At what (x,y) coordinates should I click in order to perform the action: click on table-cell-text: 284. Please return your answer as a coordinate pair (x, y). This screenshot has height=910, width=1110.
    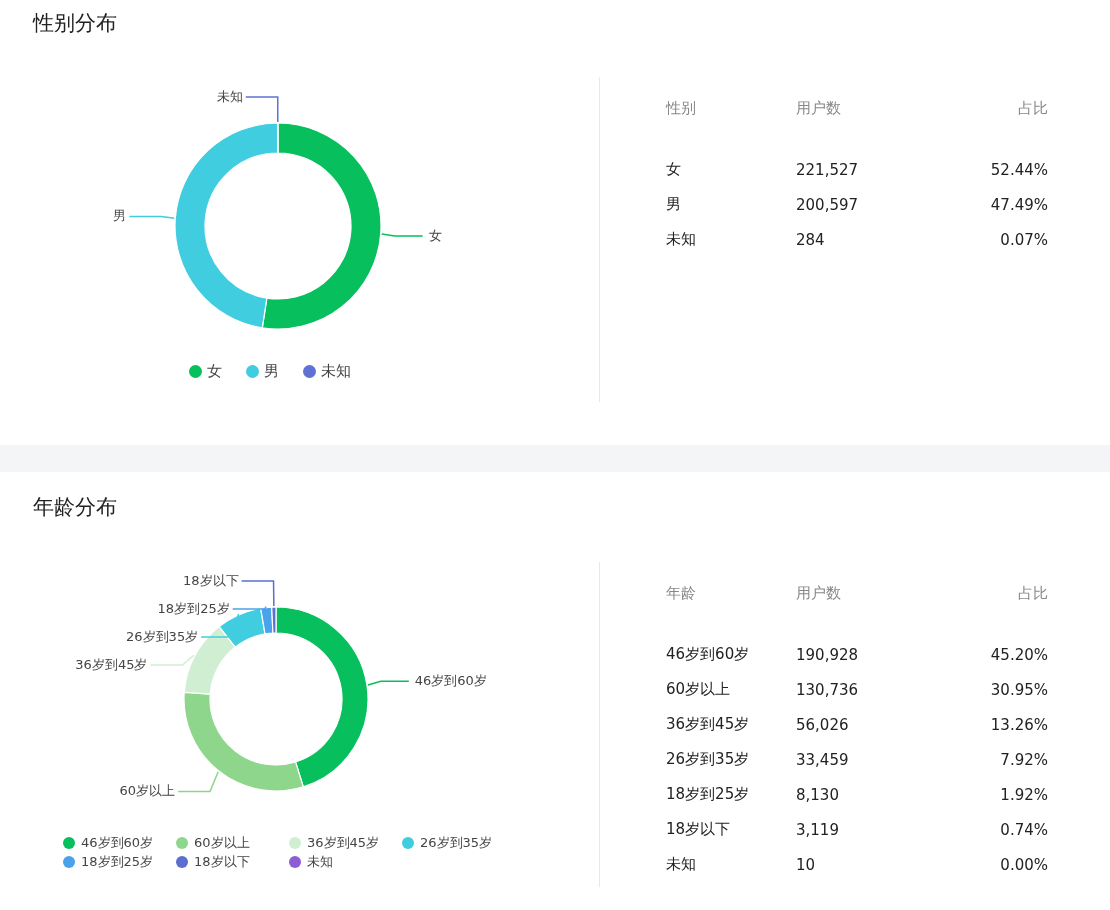
    Looking at the image, I should click on (811, 239).